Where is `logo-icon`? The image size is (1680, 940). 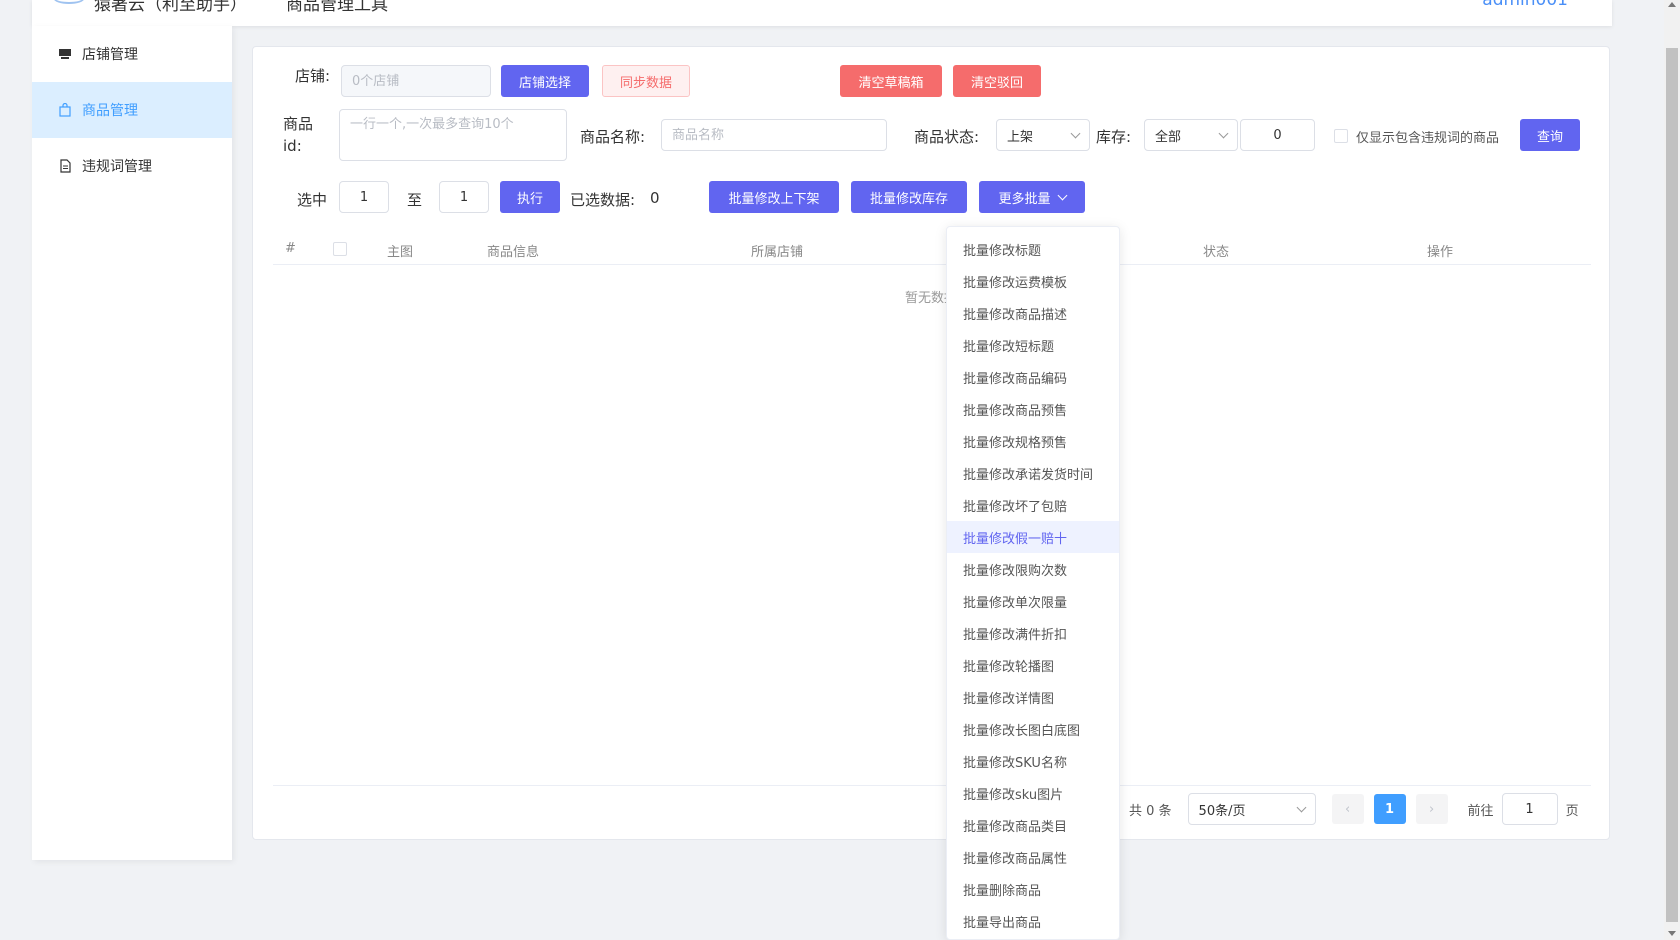
logo-icon is located at coordinates (69, 2).